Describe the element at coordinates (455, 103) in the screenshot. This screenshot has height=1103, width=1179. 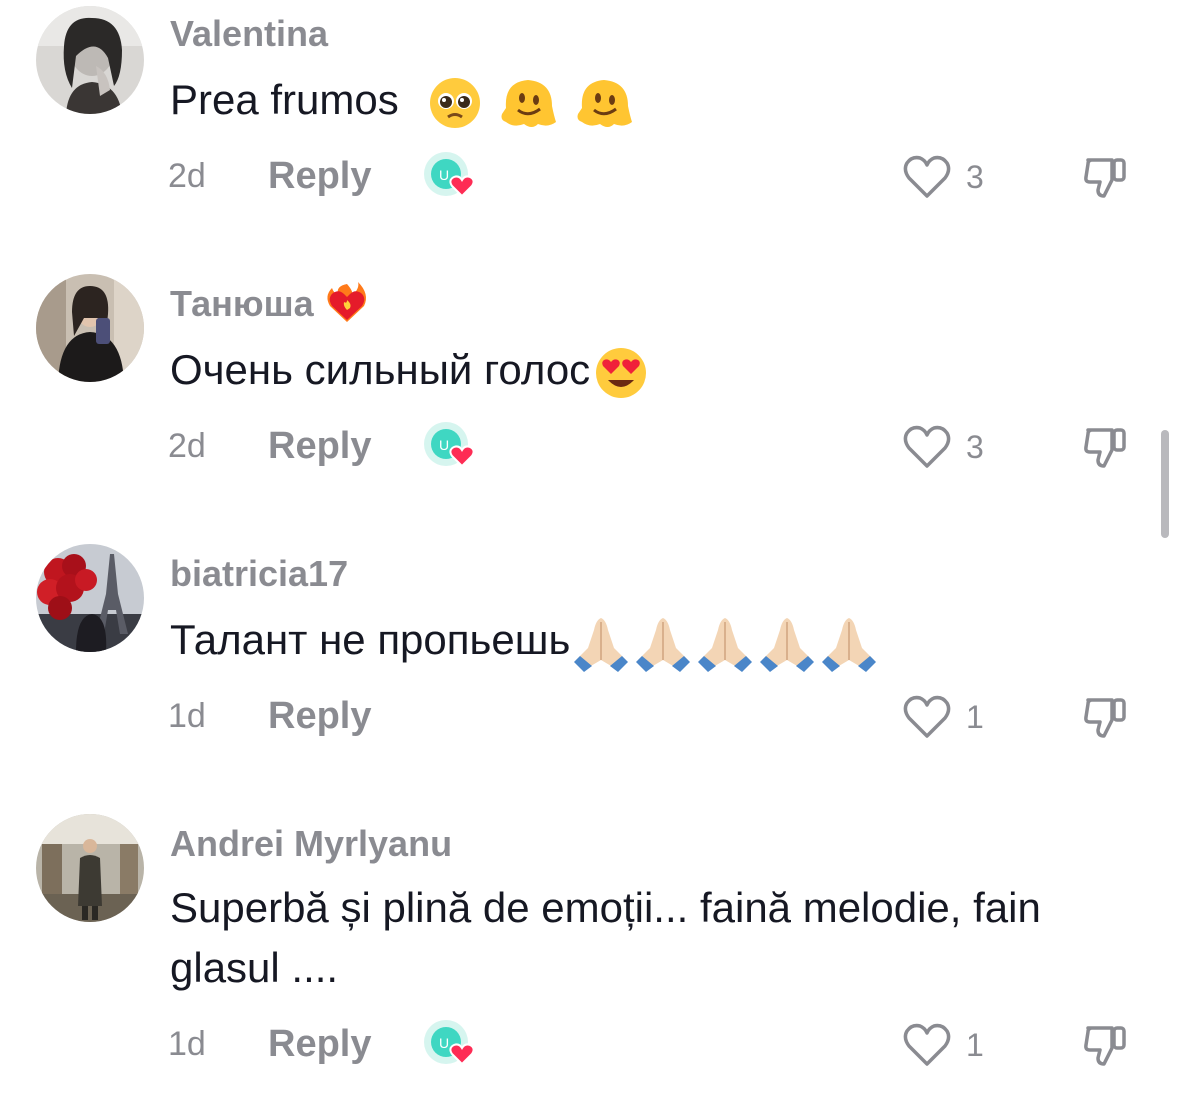
I see `pleading-face-emoji` at that location.